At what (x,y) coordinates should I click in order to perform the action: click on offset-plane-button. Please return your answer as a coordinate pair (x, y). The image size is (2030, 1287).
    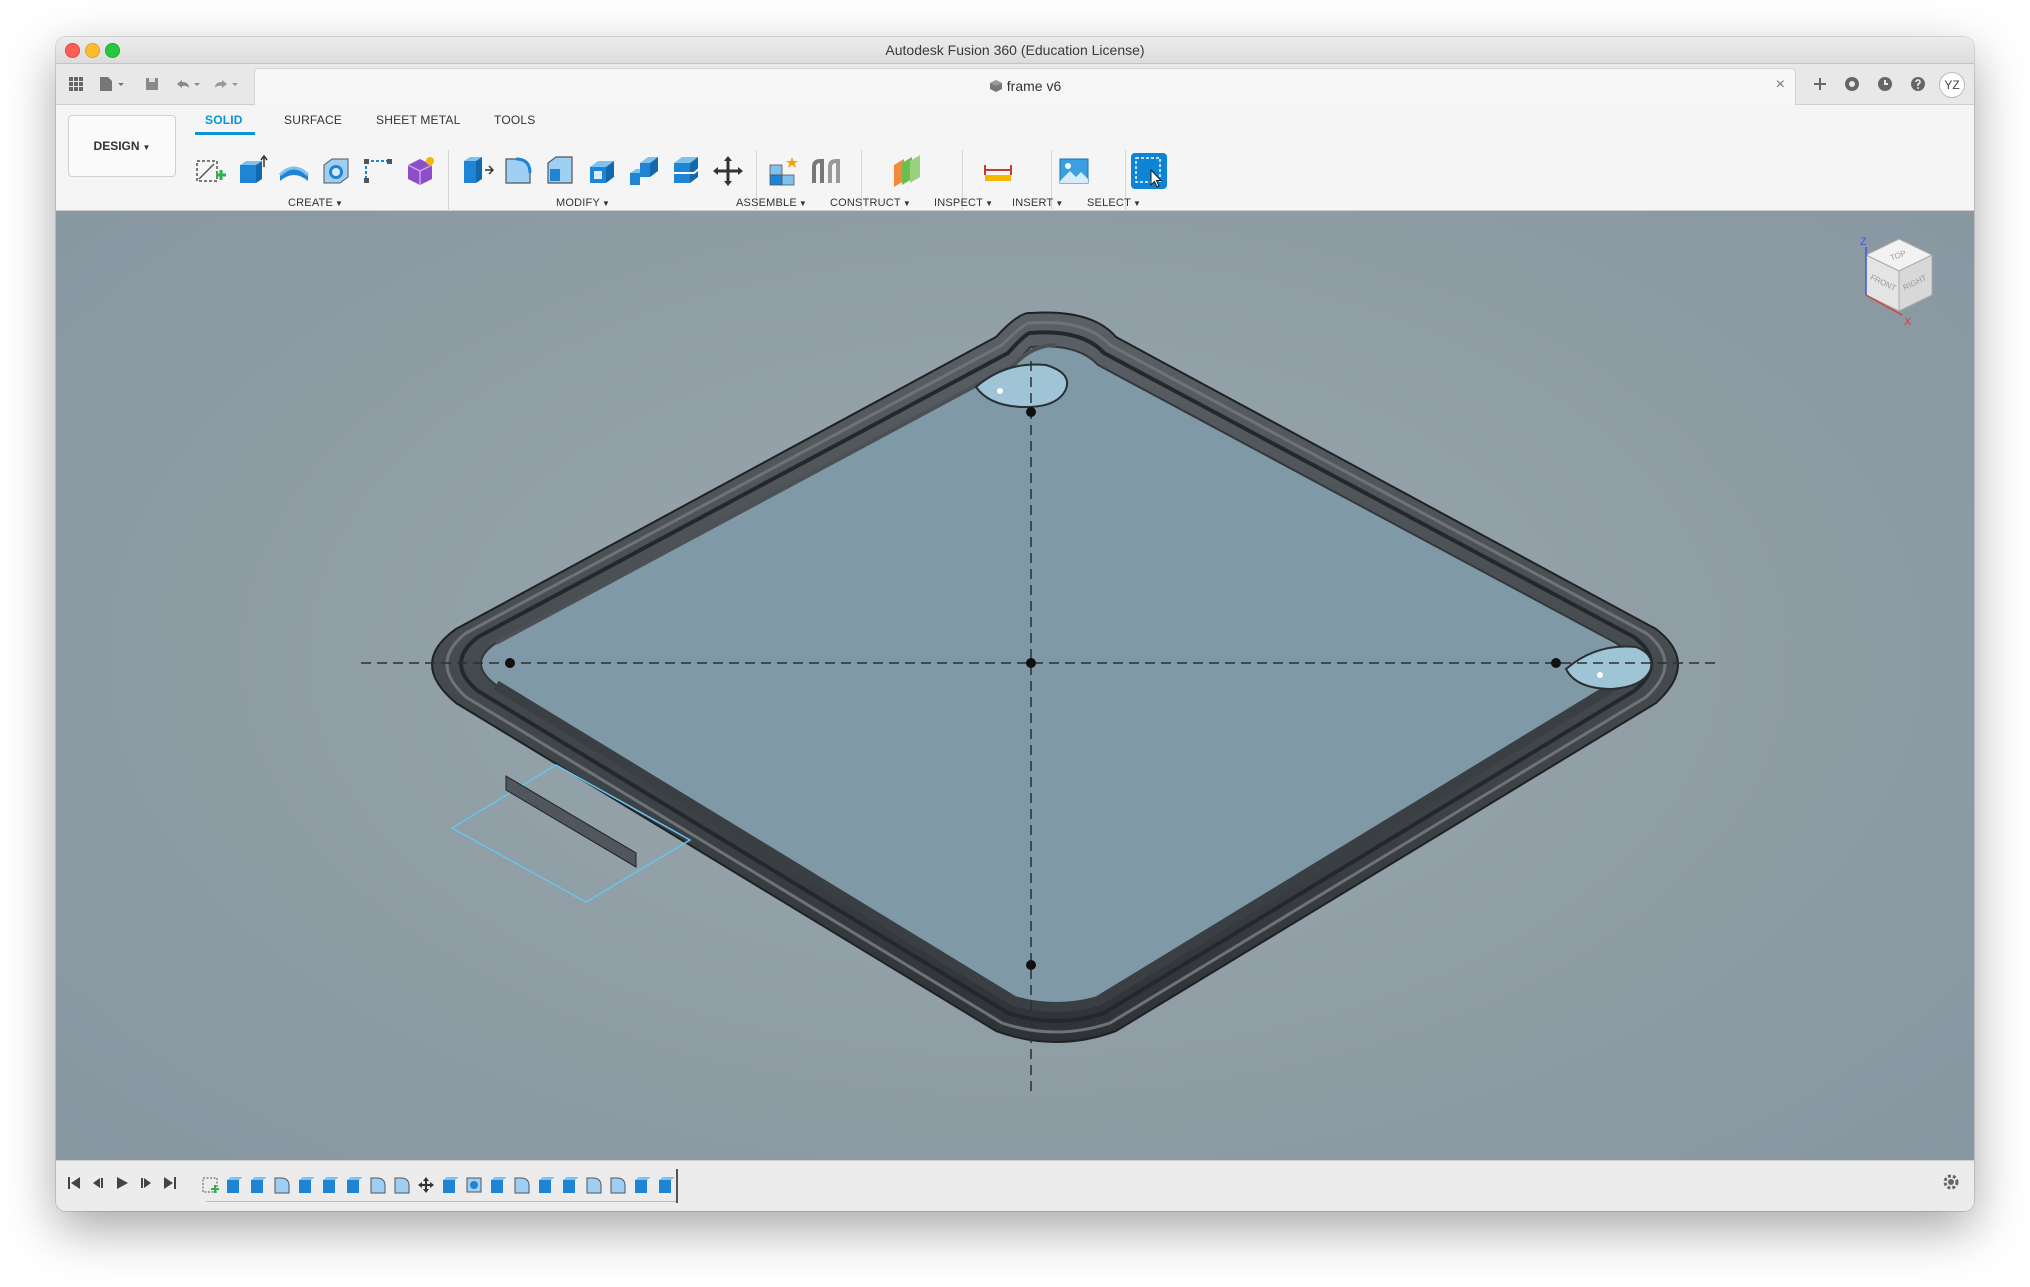
    Looking at the image, I should click on (906, 171).